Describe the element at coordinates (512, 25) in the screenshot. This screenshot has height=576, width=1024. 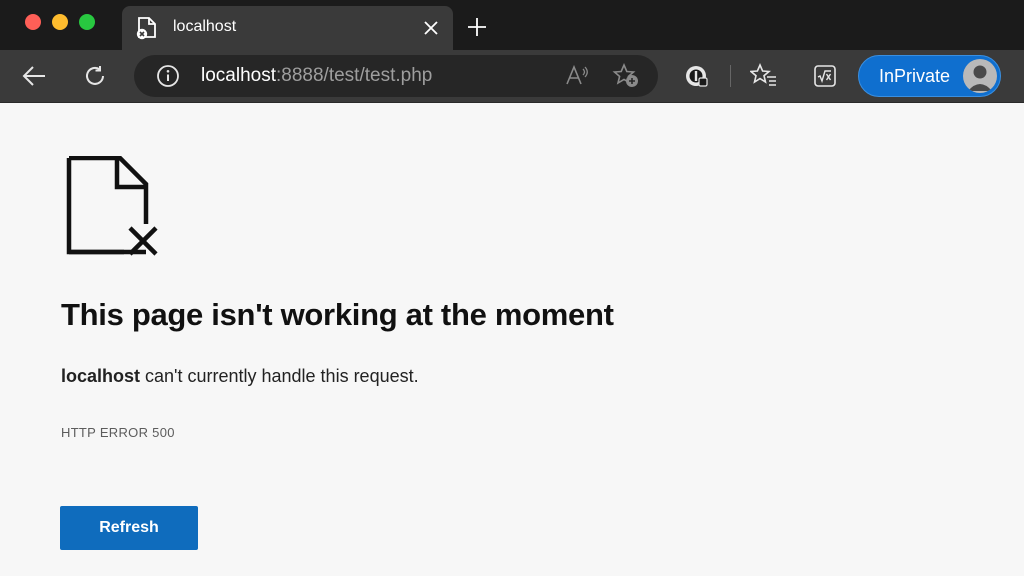
I see `tab-strip: localhost` at that location.